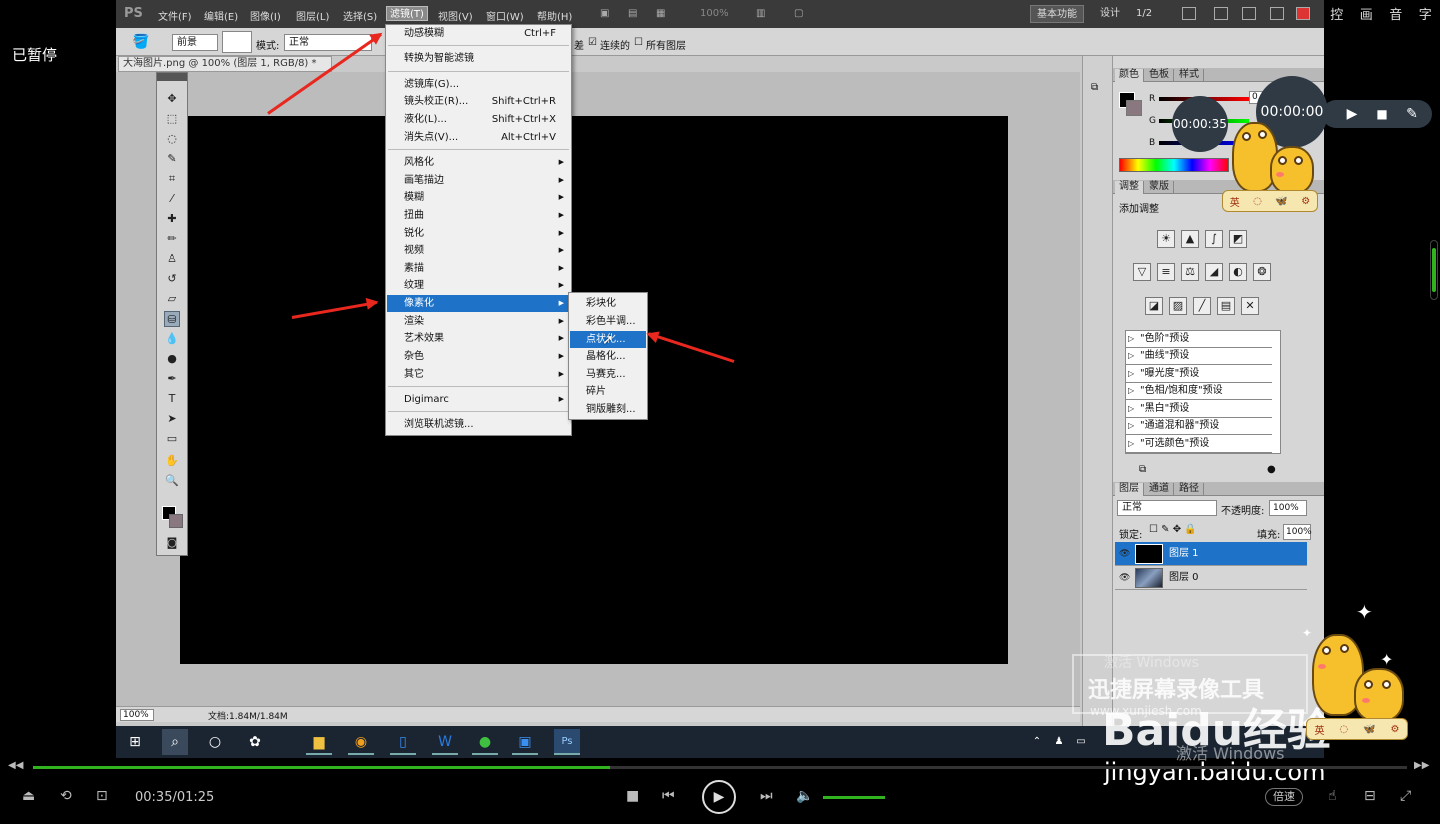 Image resolution: width=1440 pixels, height=824 pixels. I want to click on menu-item-brush-strokes: 画笔描边 ▶, so click(478, 180).